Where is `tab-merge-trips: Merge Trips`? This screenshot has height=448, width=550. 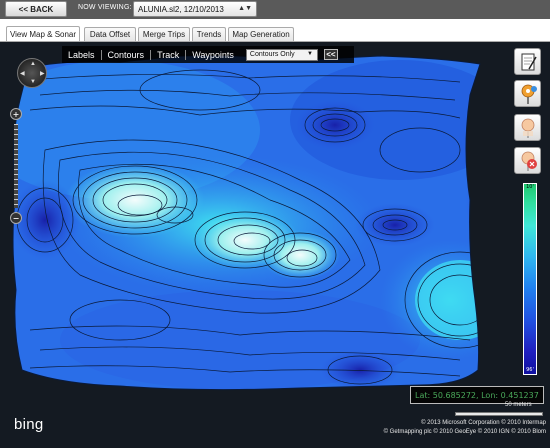 tab-merge-trips: Merge Trips is located at coordinates (164, 34).